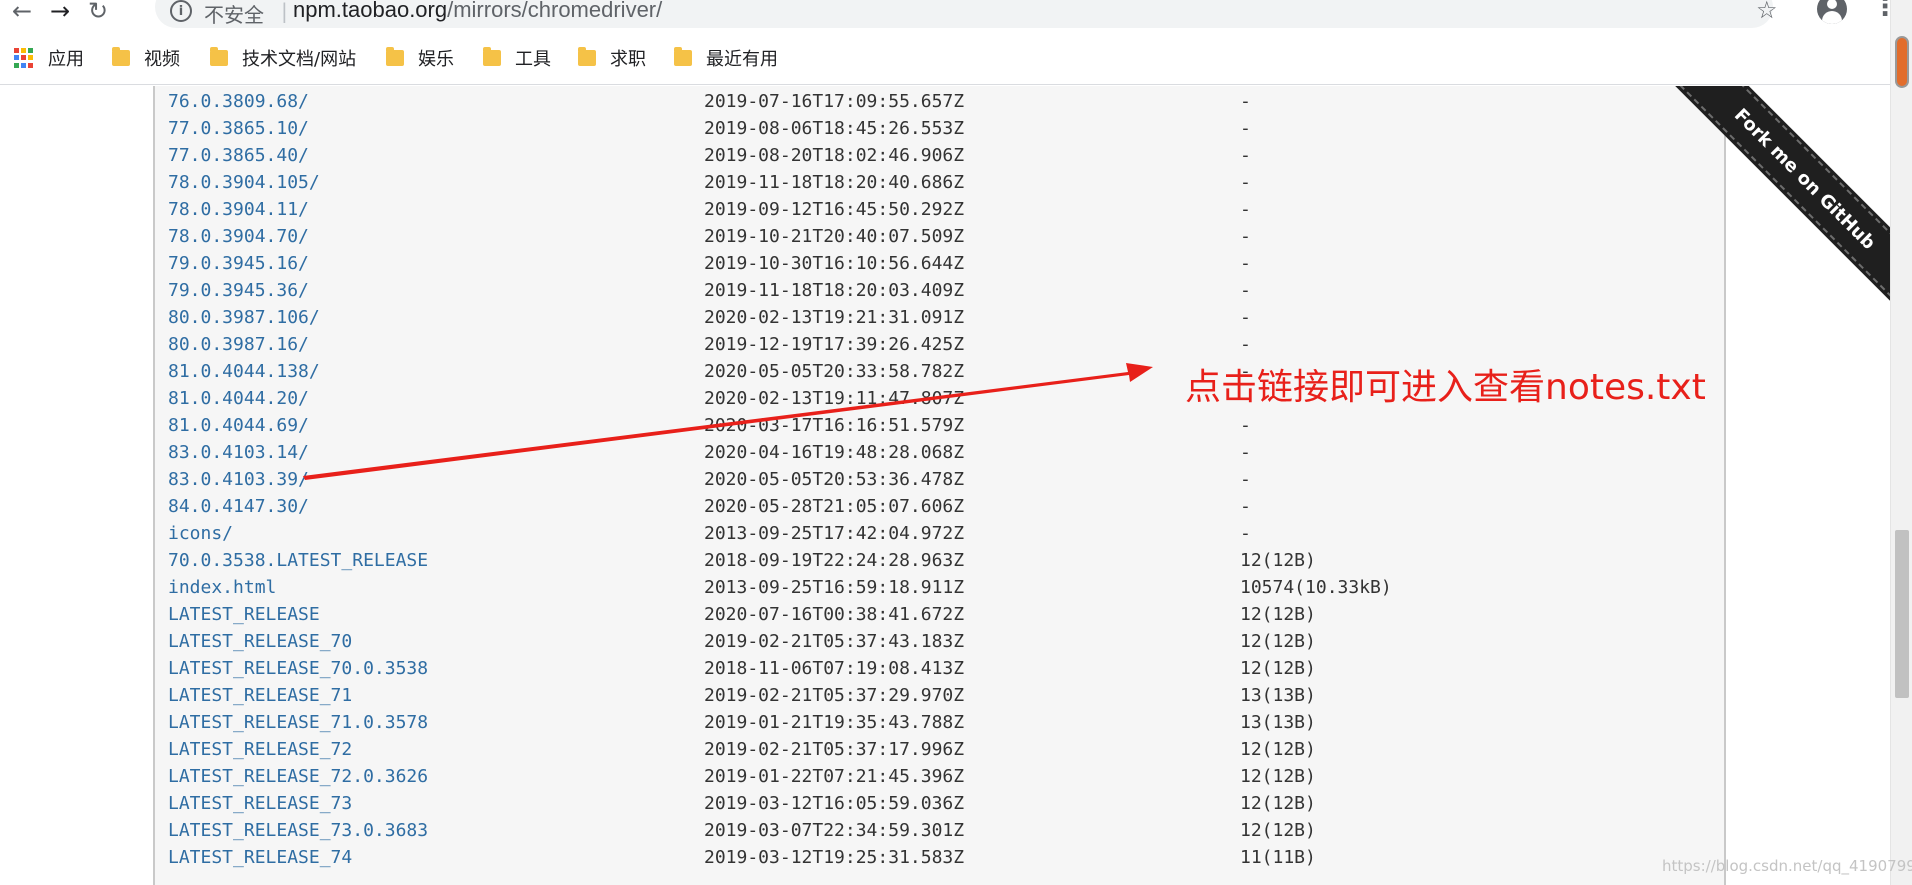  I want to click on file-link: 80.0.3987.16/, so click(238, 344).